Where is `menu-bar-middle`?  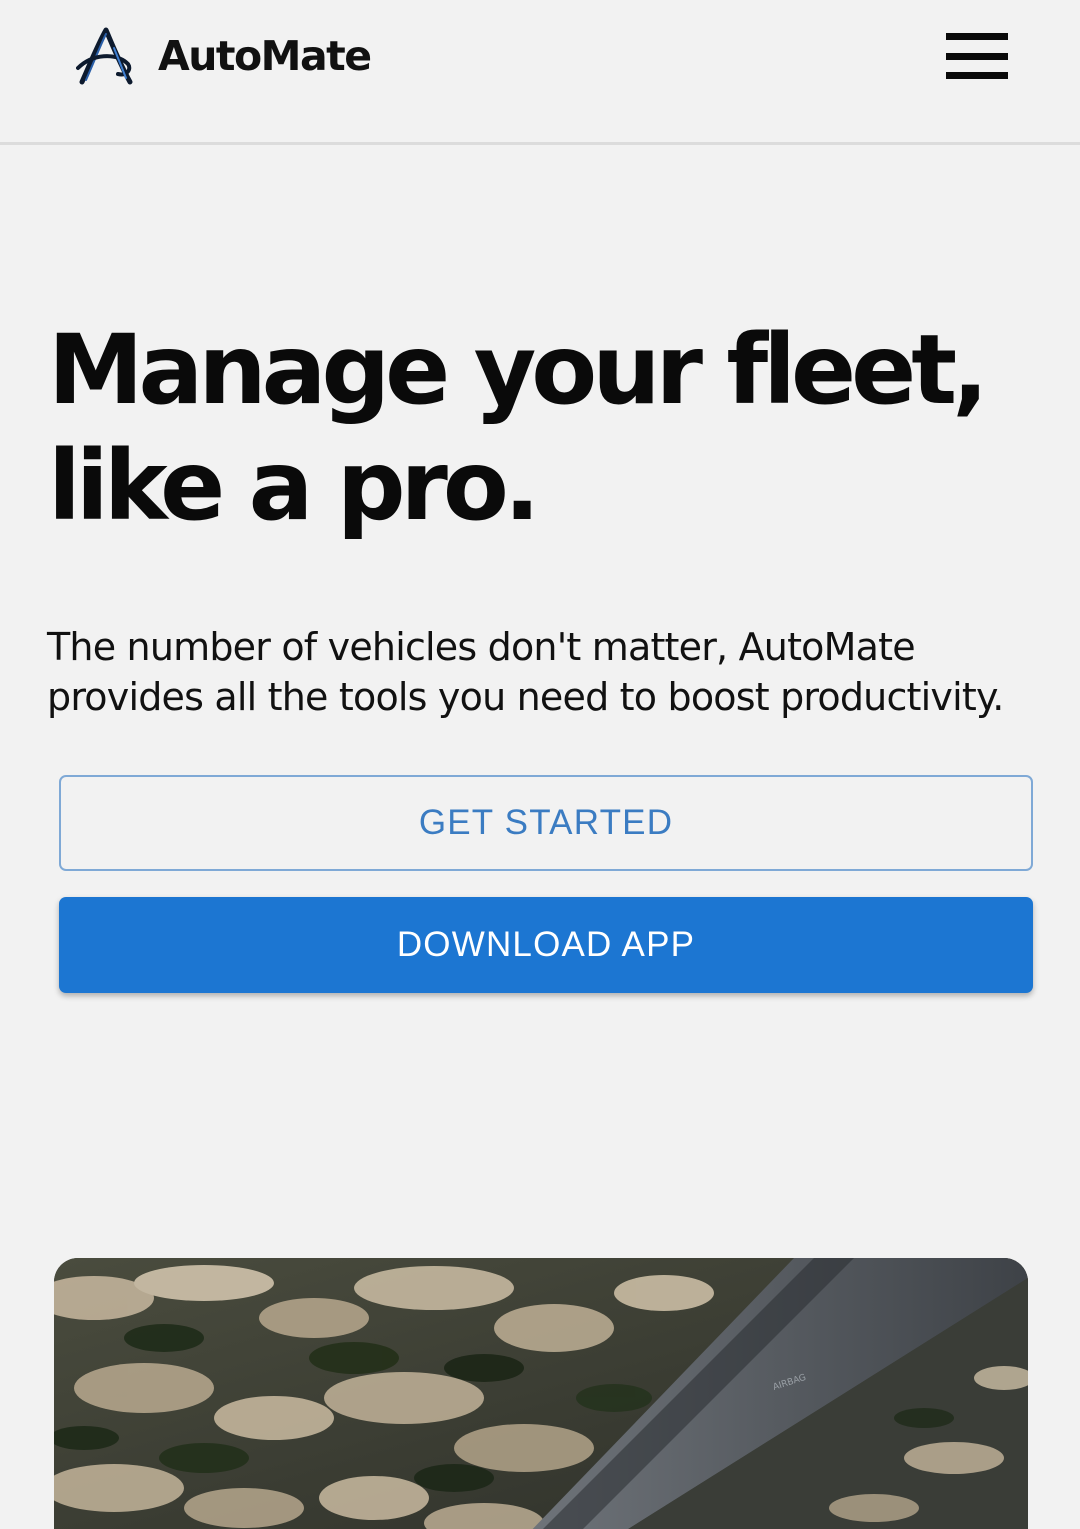
menu-bar-middle is located at coordinates (977, 56).